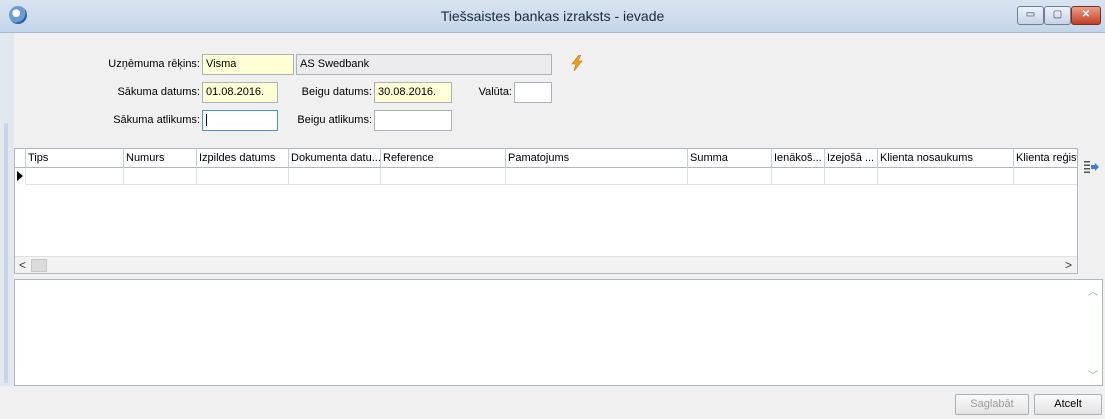 Image resolution: width=1105 pixels, height=419 pixels. What do you see at coordinates (6, 253) in the screenshot?
I see `left-edge-accent` at bounding box center [6, 253].